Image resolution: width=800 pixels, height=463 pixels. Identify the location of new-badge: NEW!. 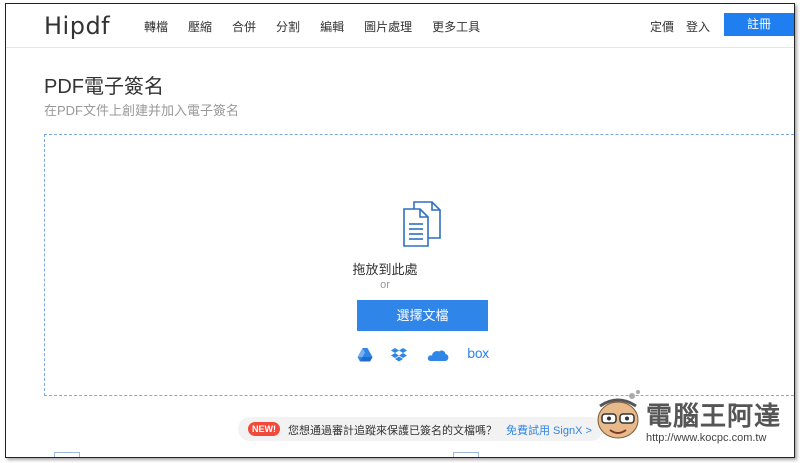
(264, 429).